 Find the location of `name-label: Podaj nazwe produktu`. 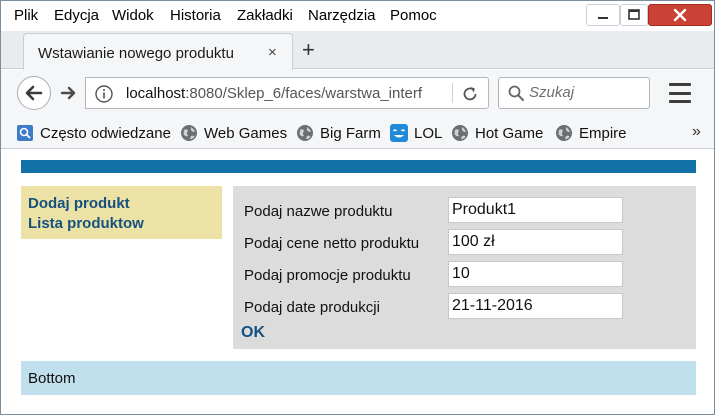

name-label: Podaj nazwe produktu is located at coordinates (318, 211).